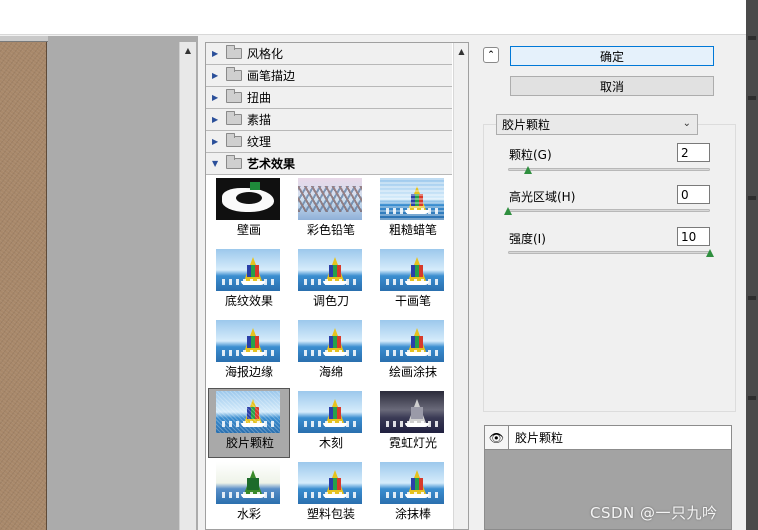 The height and width of the screenshot is (530, 758). I want to click on category-label: 素描, so click(259, 120).